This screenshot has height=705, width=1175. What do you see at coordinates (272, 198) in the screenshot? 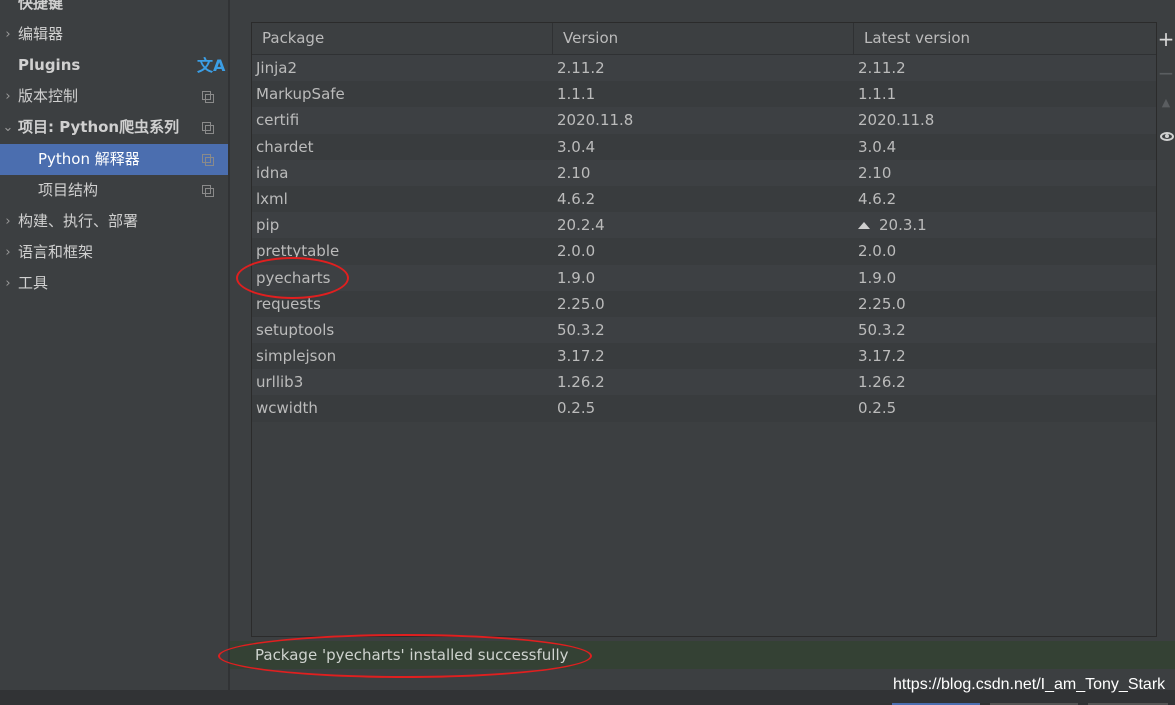
I see `package-name: lxml` at bounding box center [272, 198].